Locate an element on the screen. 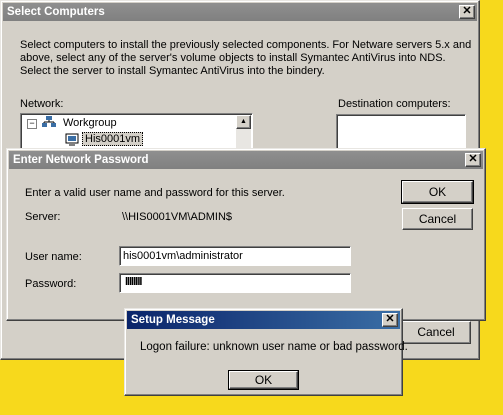 The image size is (503, 415). destination-computers-list is located at coordinates (401, 131).